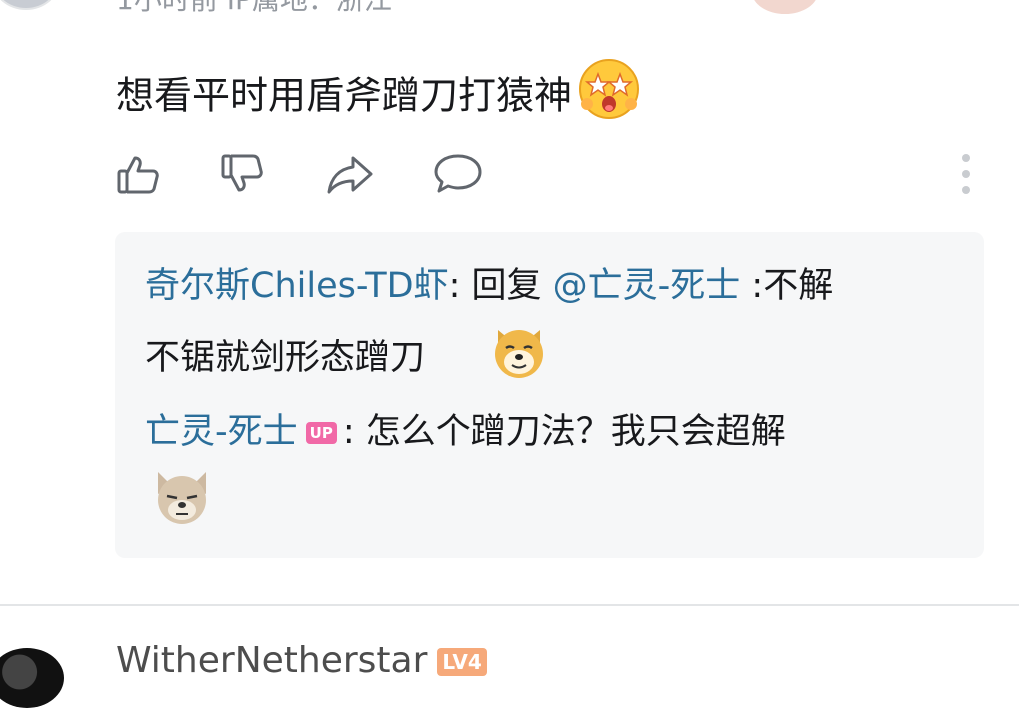  I want to click on reply-username: 奇尔斯Chiles-TD虾, so click(297, 286).